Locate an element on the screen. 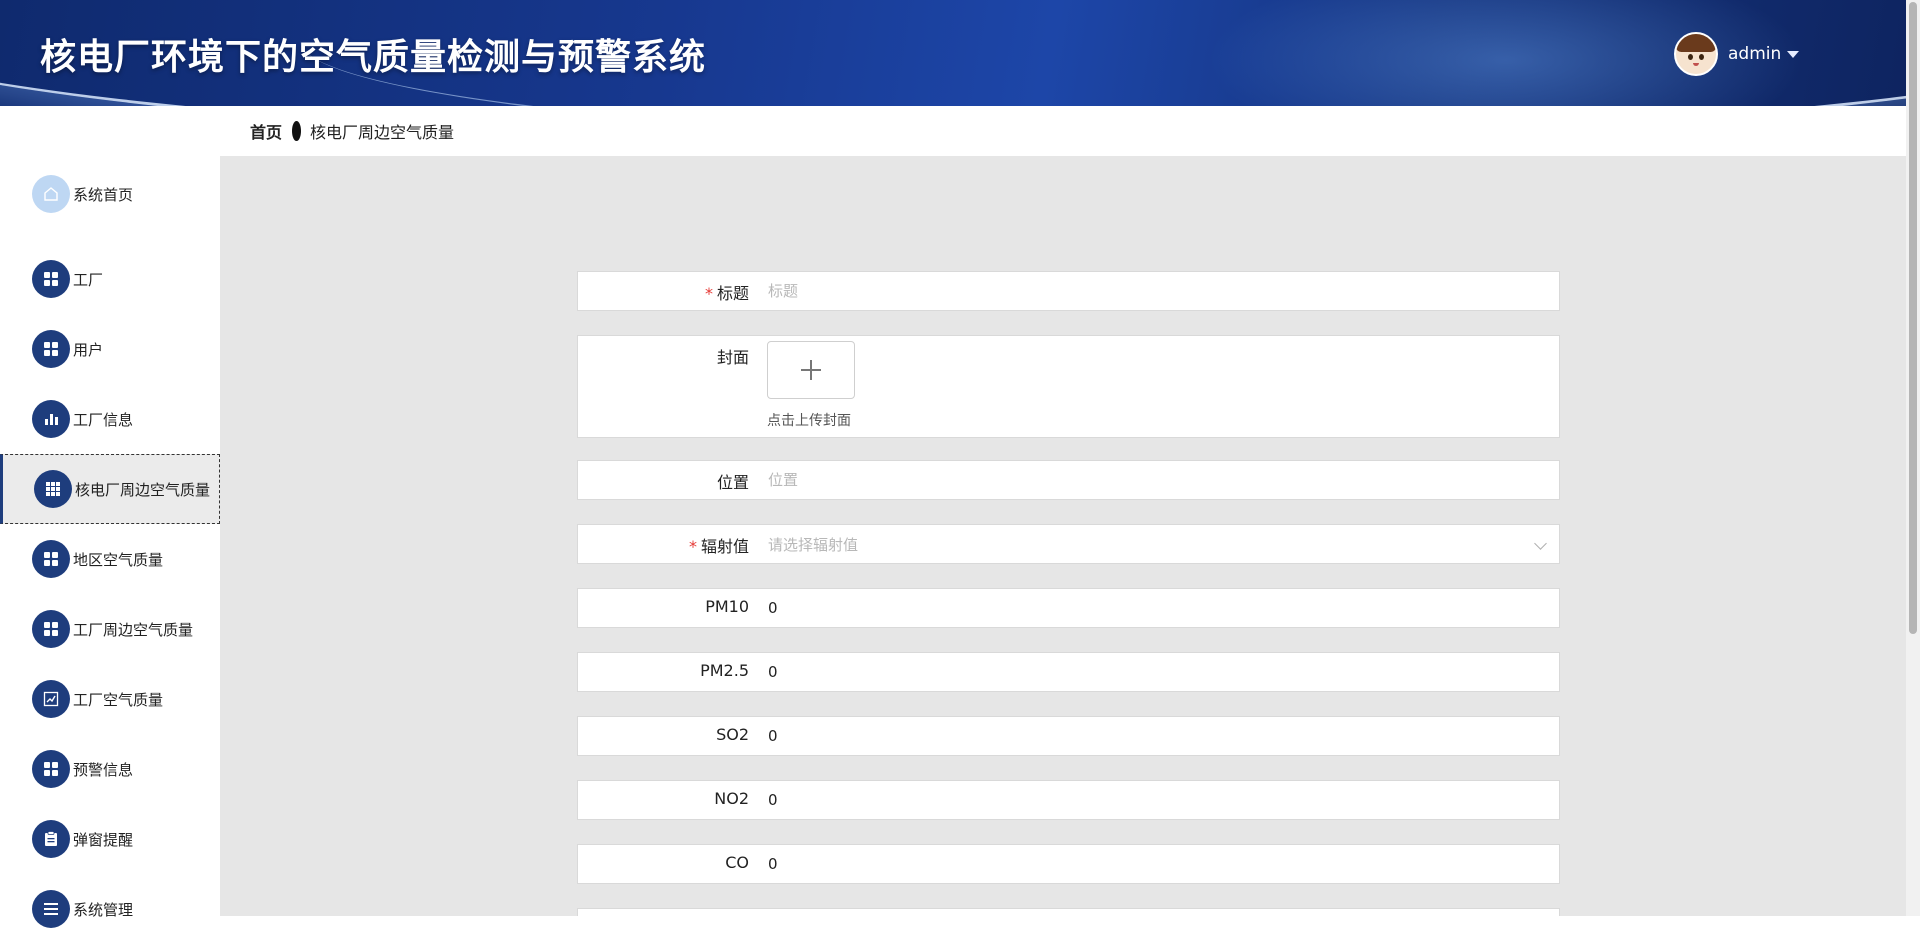 The height and width of the screenshot is (944, 1920). so2-input is located at coordinates (1158, 736).